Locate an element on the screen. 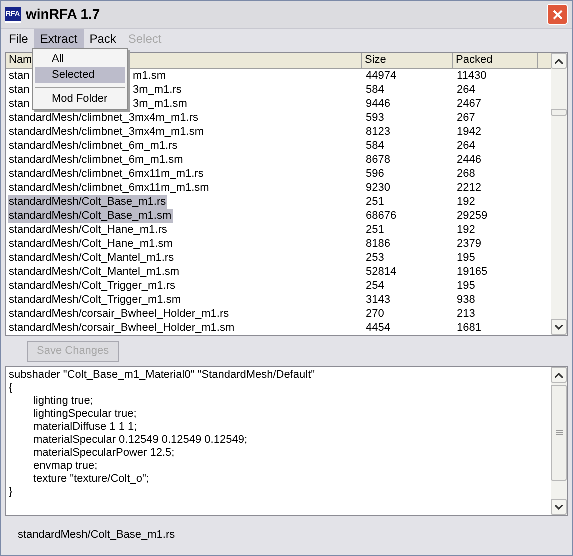 This screenshot has height=556, width=573. size-cell-text: 52814 is located at coordinates (381, 272).